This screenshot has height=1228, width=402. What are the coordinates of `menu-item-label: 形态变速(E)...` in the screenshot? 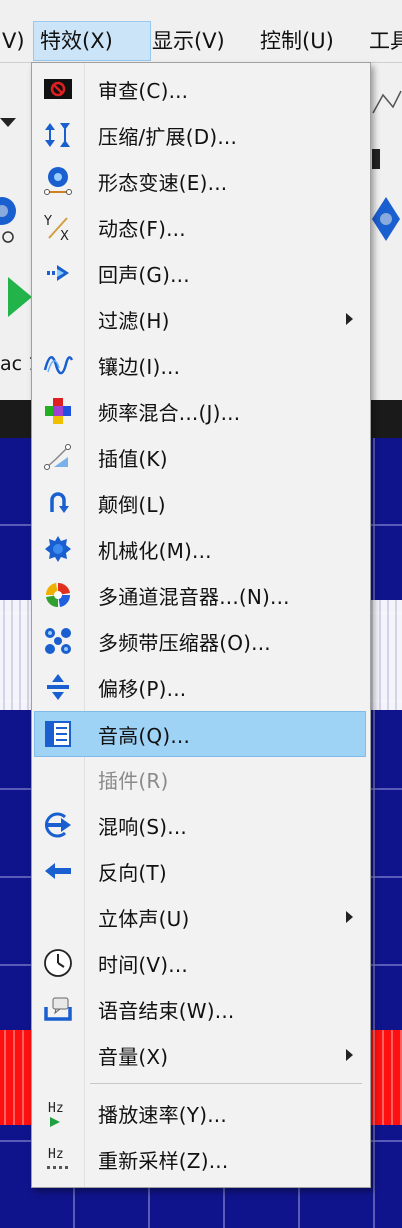 It's located at (163, 182).